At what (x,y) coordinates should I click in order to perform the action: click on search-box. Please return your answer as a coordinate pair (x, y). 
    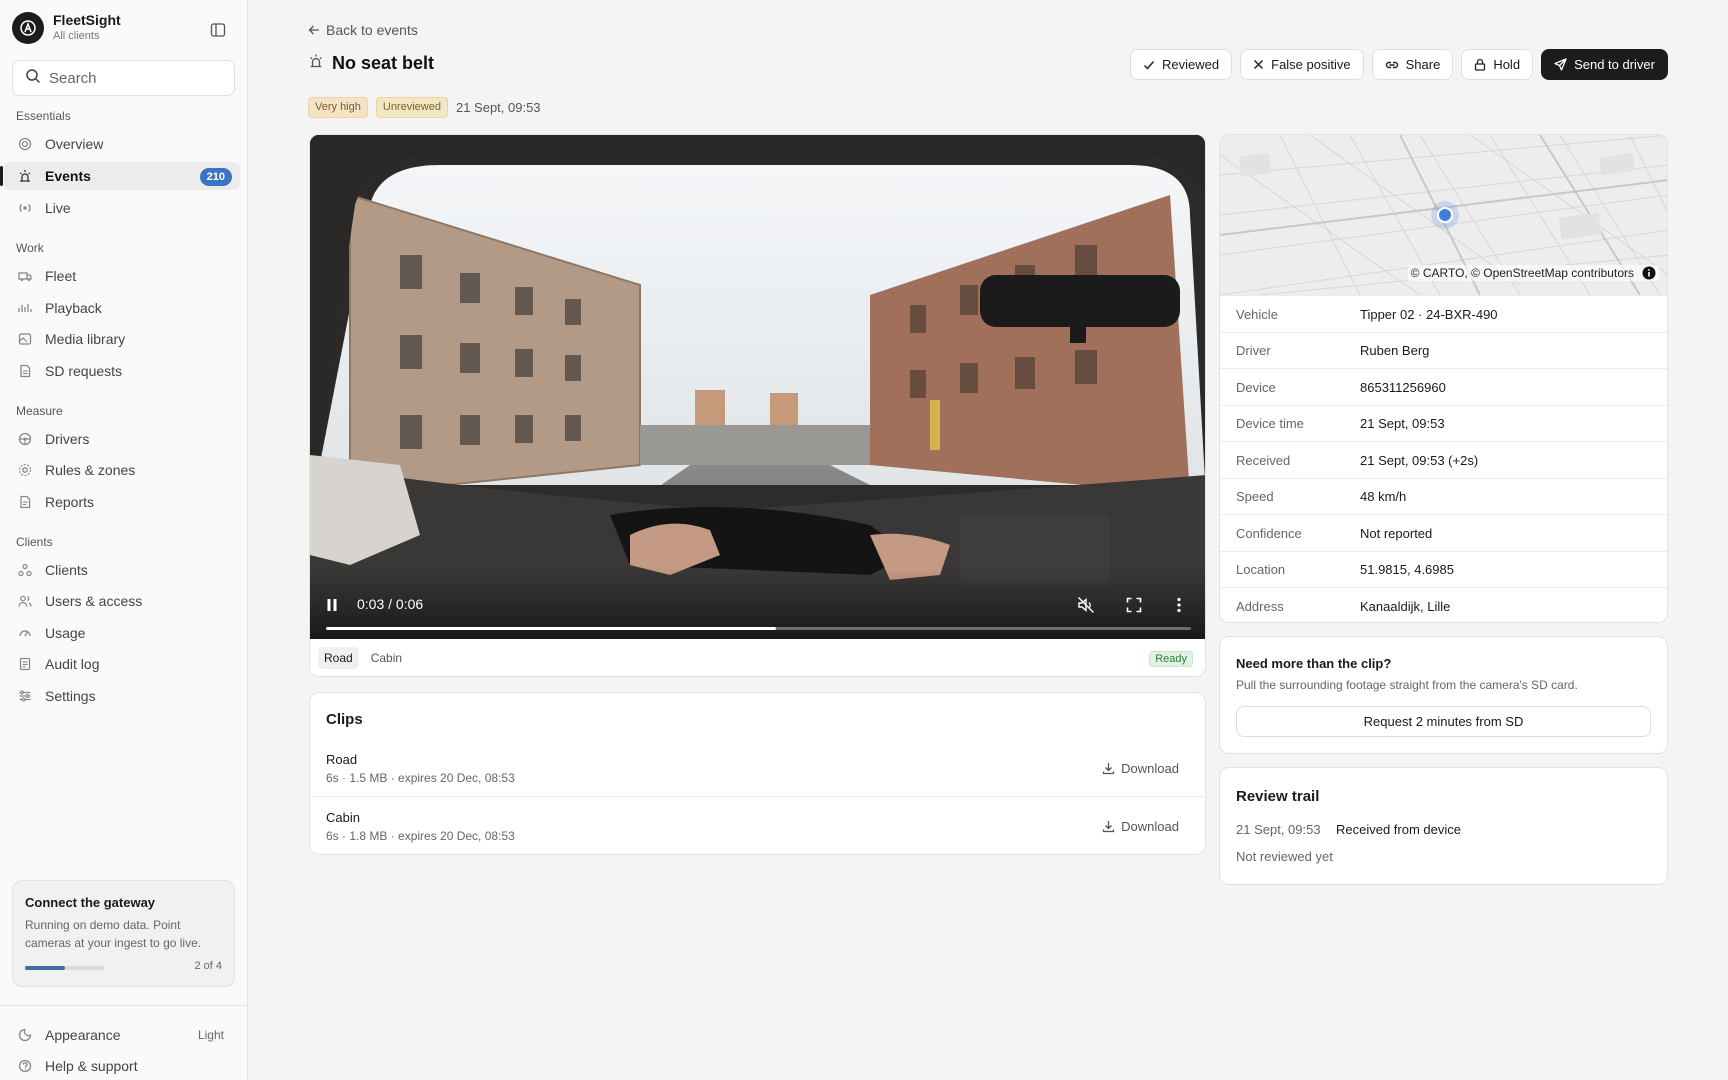
    Looking at the image, I should click on (123, 78).